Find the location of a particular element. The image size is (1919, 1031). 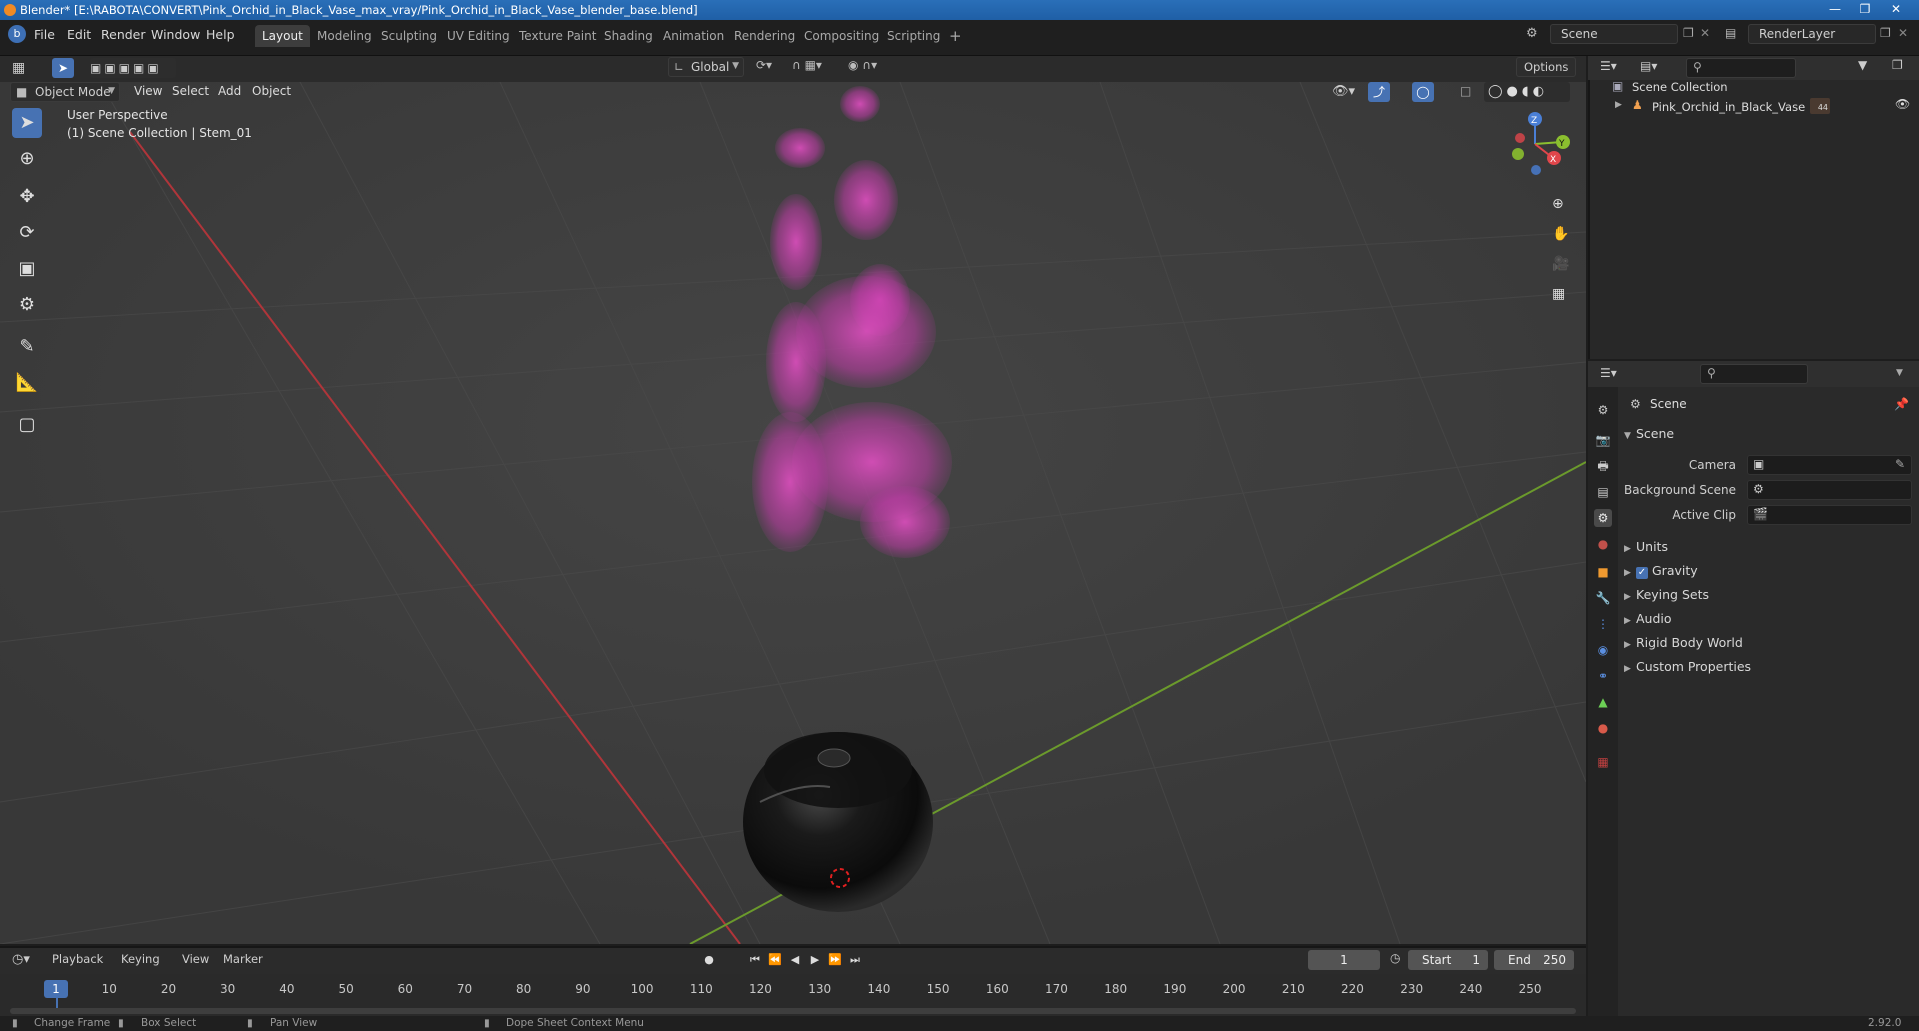

navigation-gizmo: Z Y X is located at coordinates (1535, 148).